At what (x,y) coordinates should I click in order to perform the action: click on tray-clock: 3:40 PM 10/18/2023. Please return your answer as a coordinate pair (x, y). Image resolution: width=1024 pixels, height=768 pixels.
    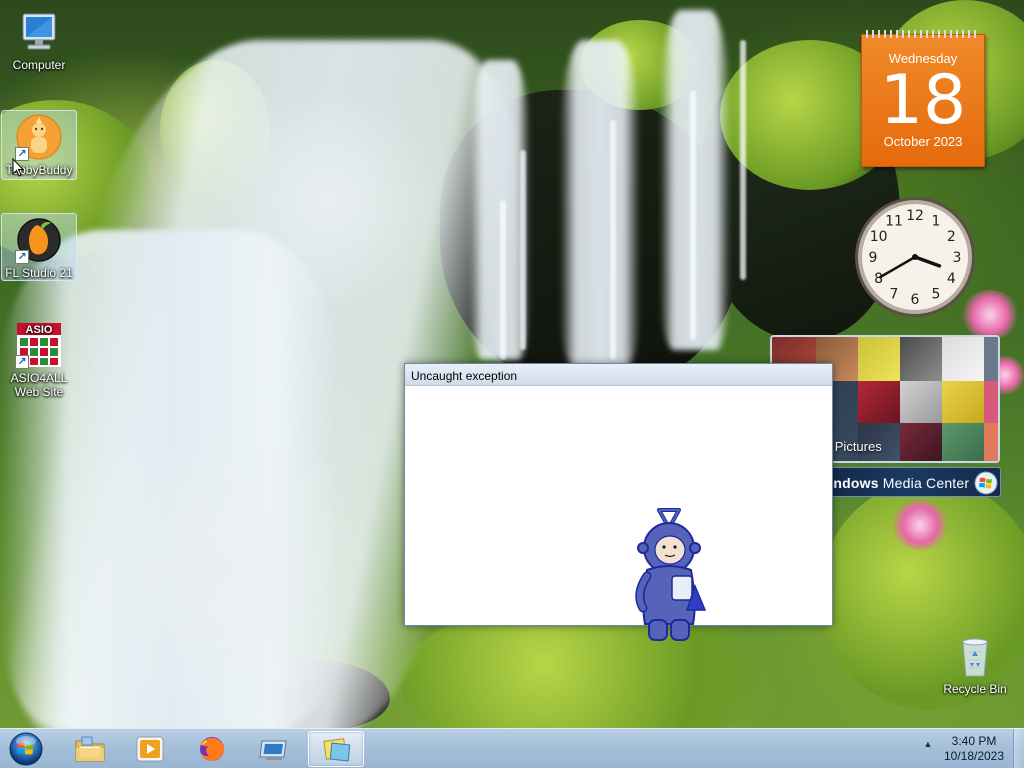
    Looking at the image, I should click on (974, 749).